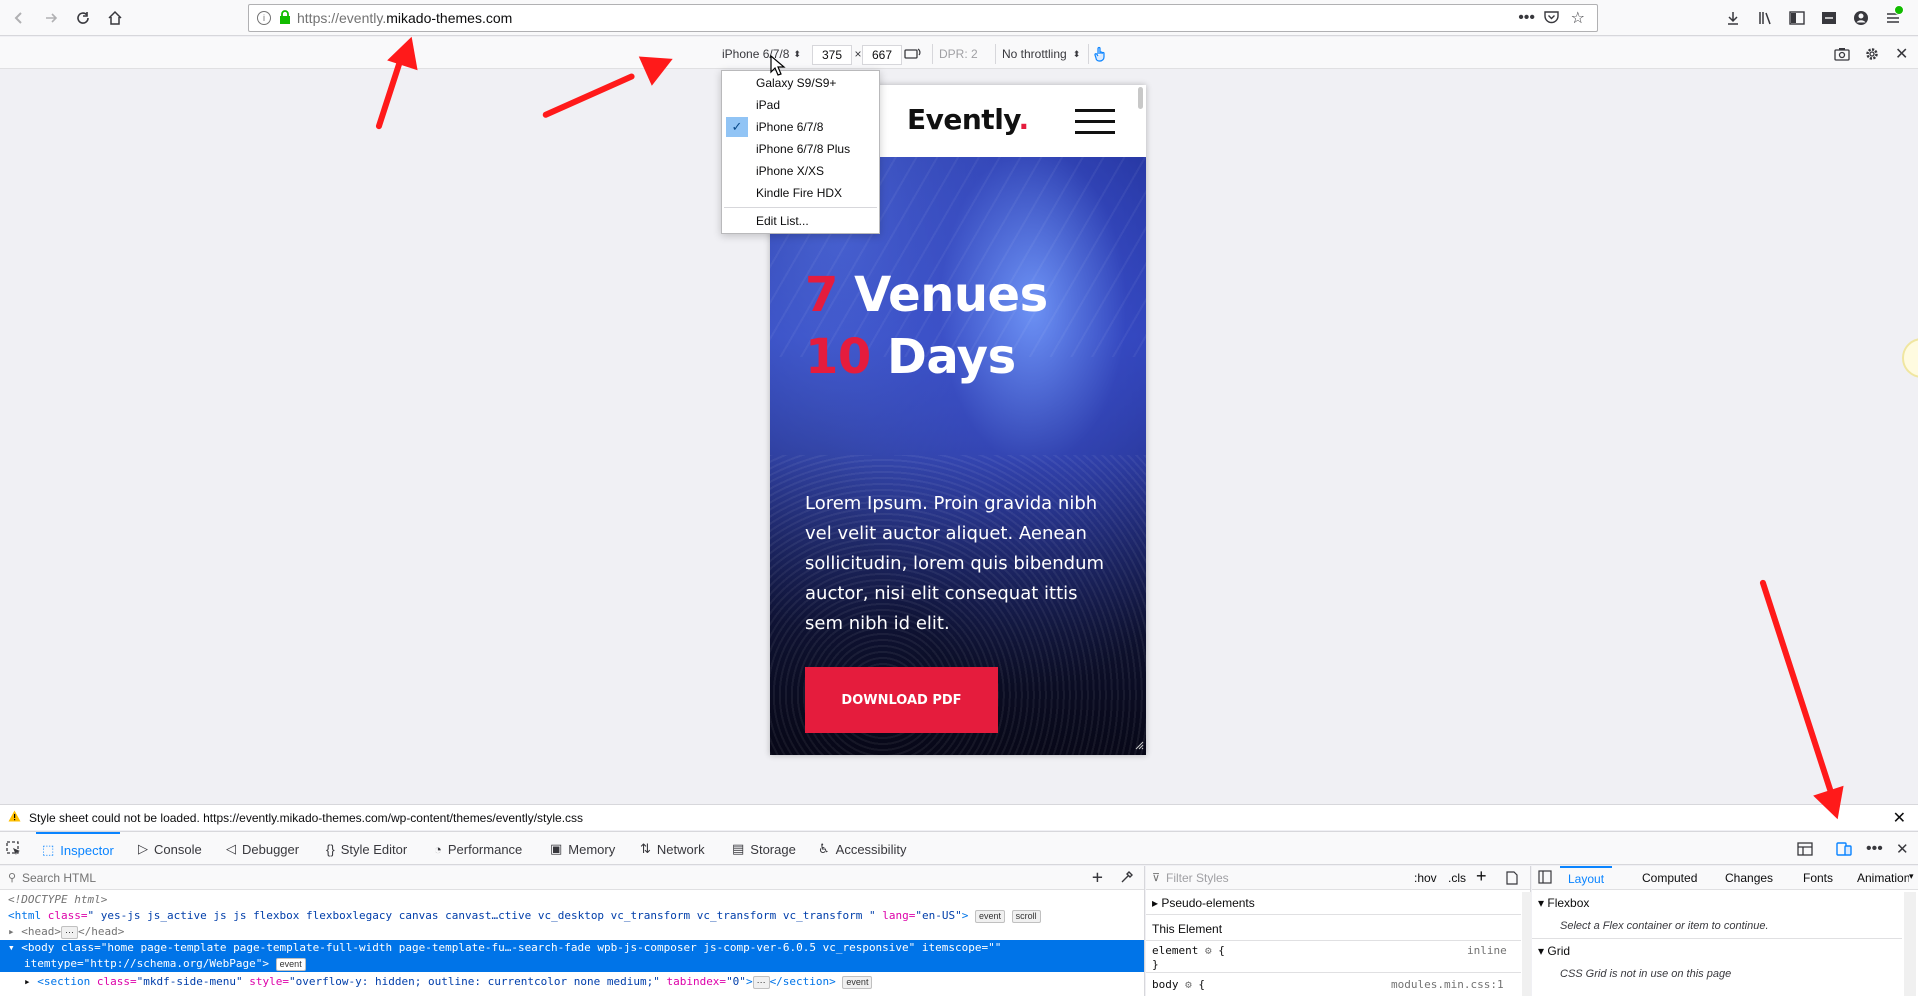 This screenshot has height=996, width=1918. What do you see at coordinates (59, 878) in the screenshot?
I see `search-html-input: Search HTML` at bounding box center [59, 878].